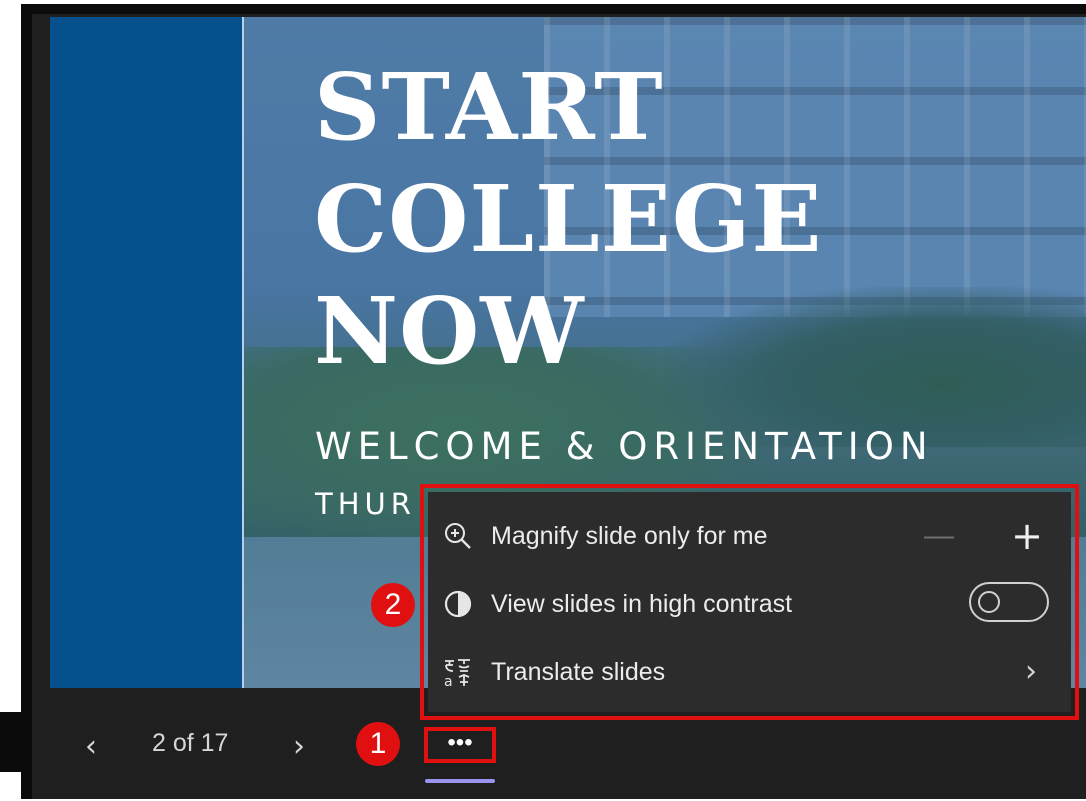 This screenshot has width=1086, height=801. I want to click on more-options-button: •••, so click(460, 745).